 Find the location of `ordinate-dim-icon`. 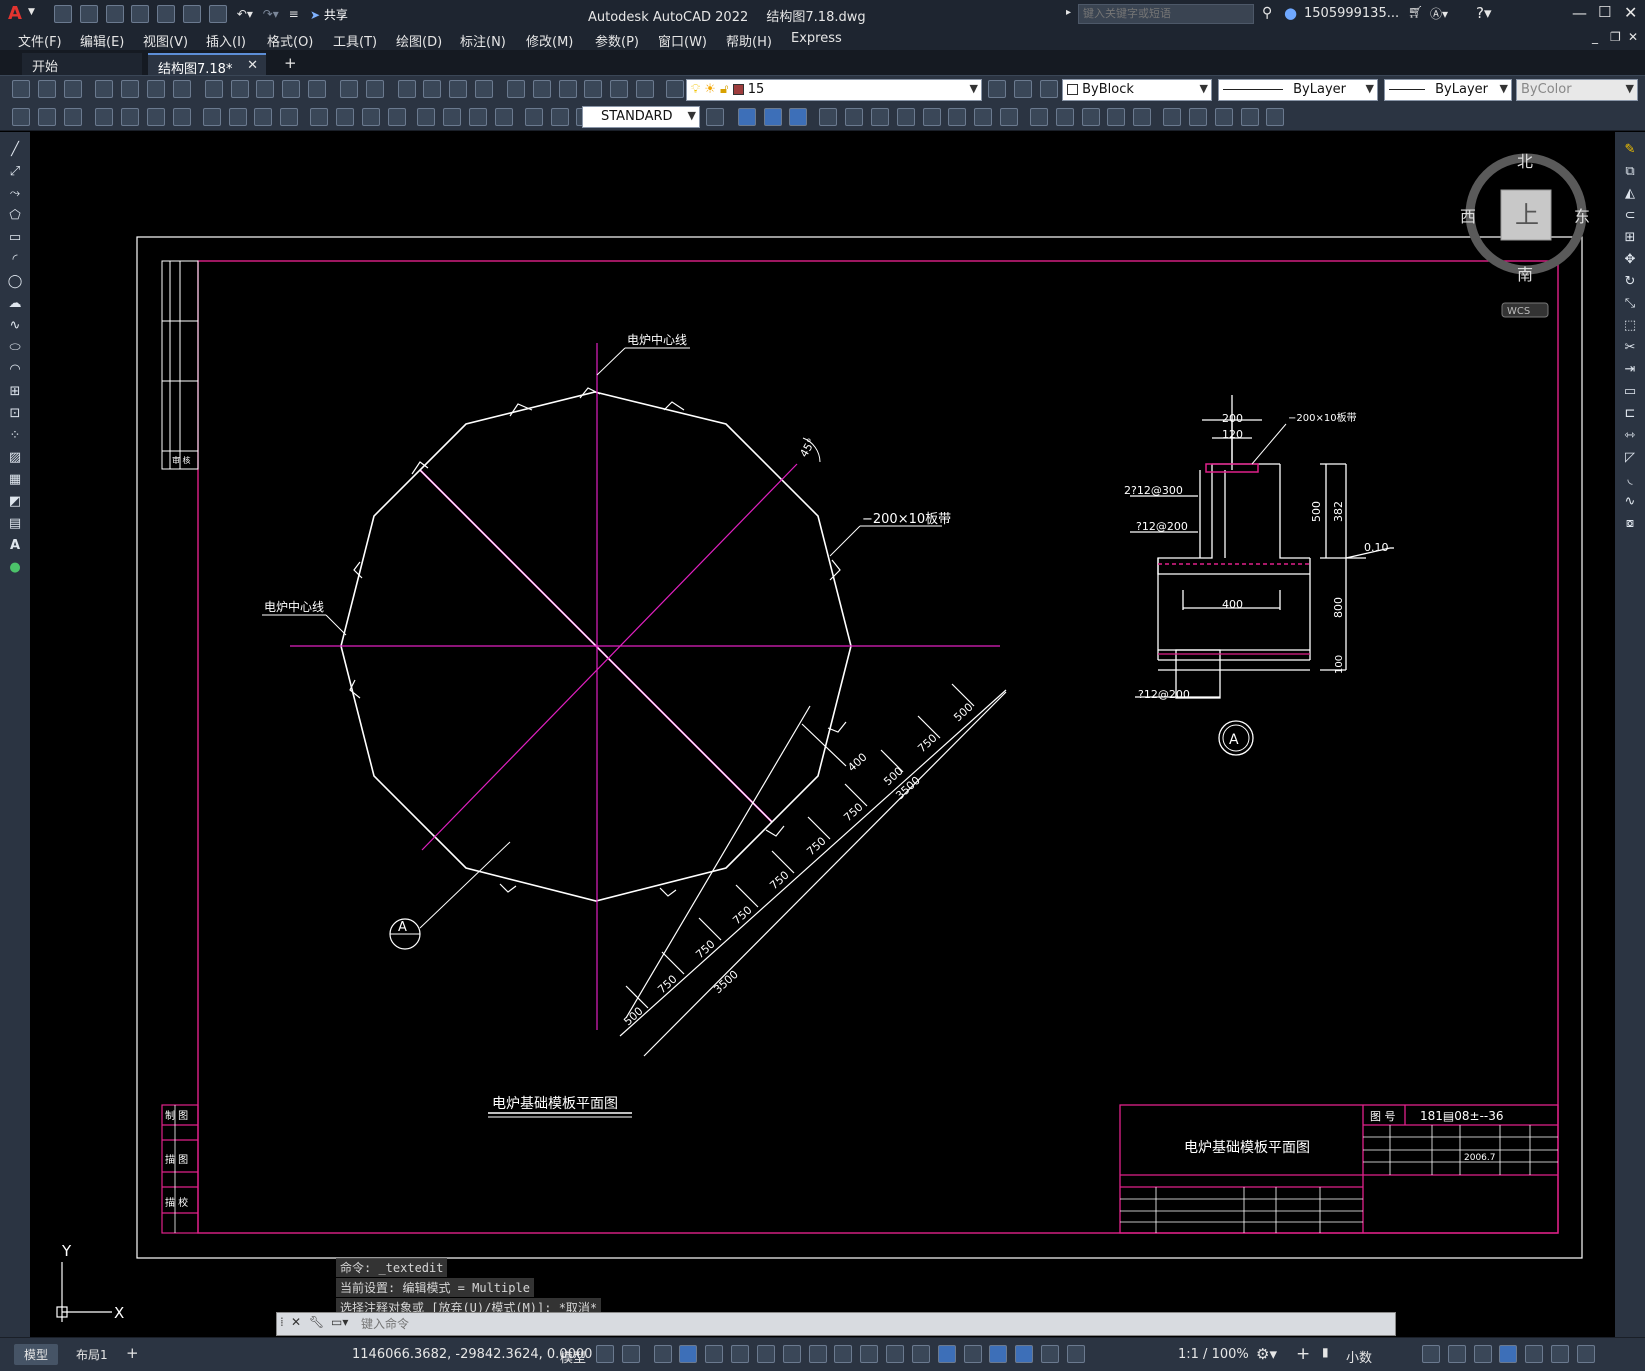

ordinate-dim-icon is located at coordinates (181, 117).